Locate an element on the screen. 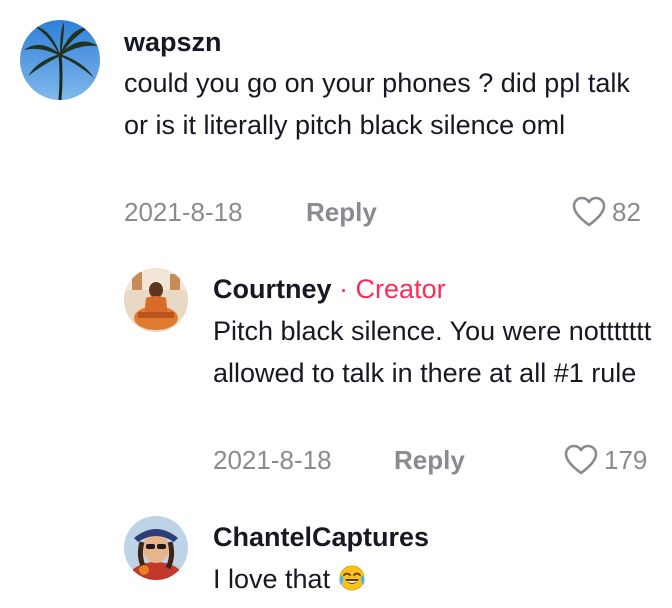 Image resolution: width=672 pixels, height=608 pixels. username: ChantelCaptures is located at coordinates (321, 537).